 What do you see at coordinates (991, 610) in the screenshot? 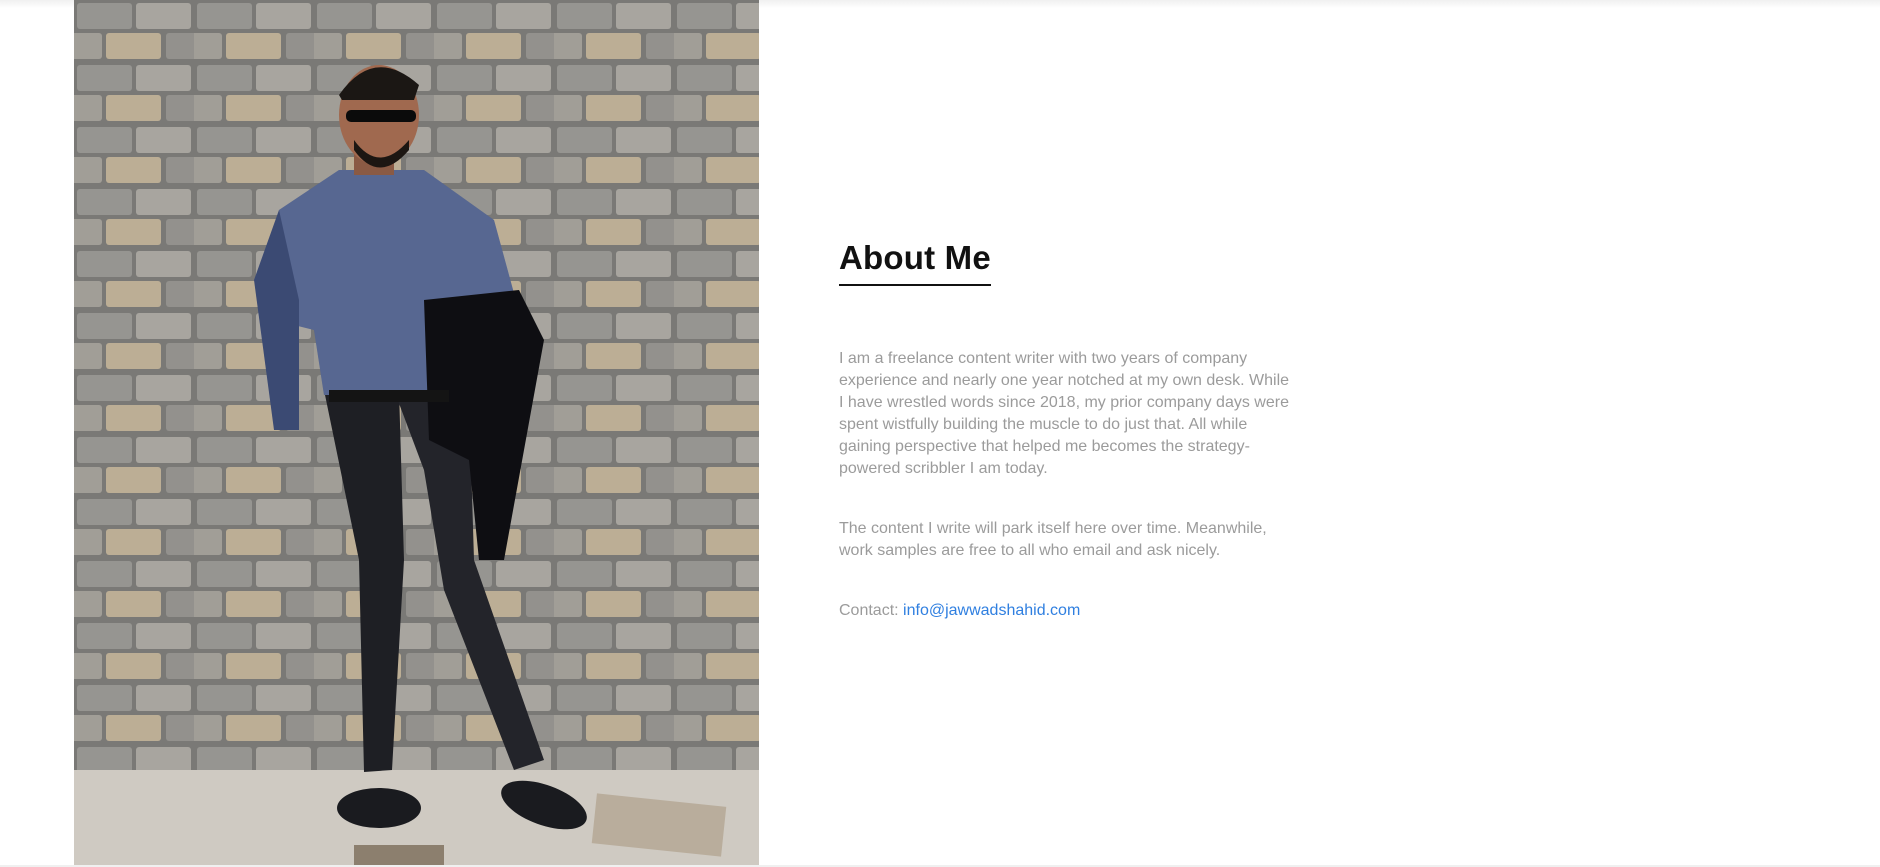
I see `contact-email-link: info@jawwadshahid.com` at bounding box center [991, 610].